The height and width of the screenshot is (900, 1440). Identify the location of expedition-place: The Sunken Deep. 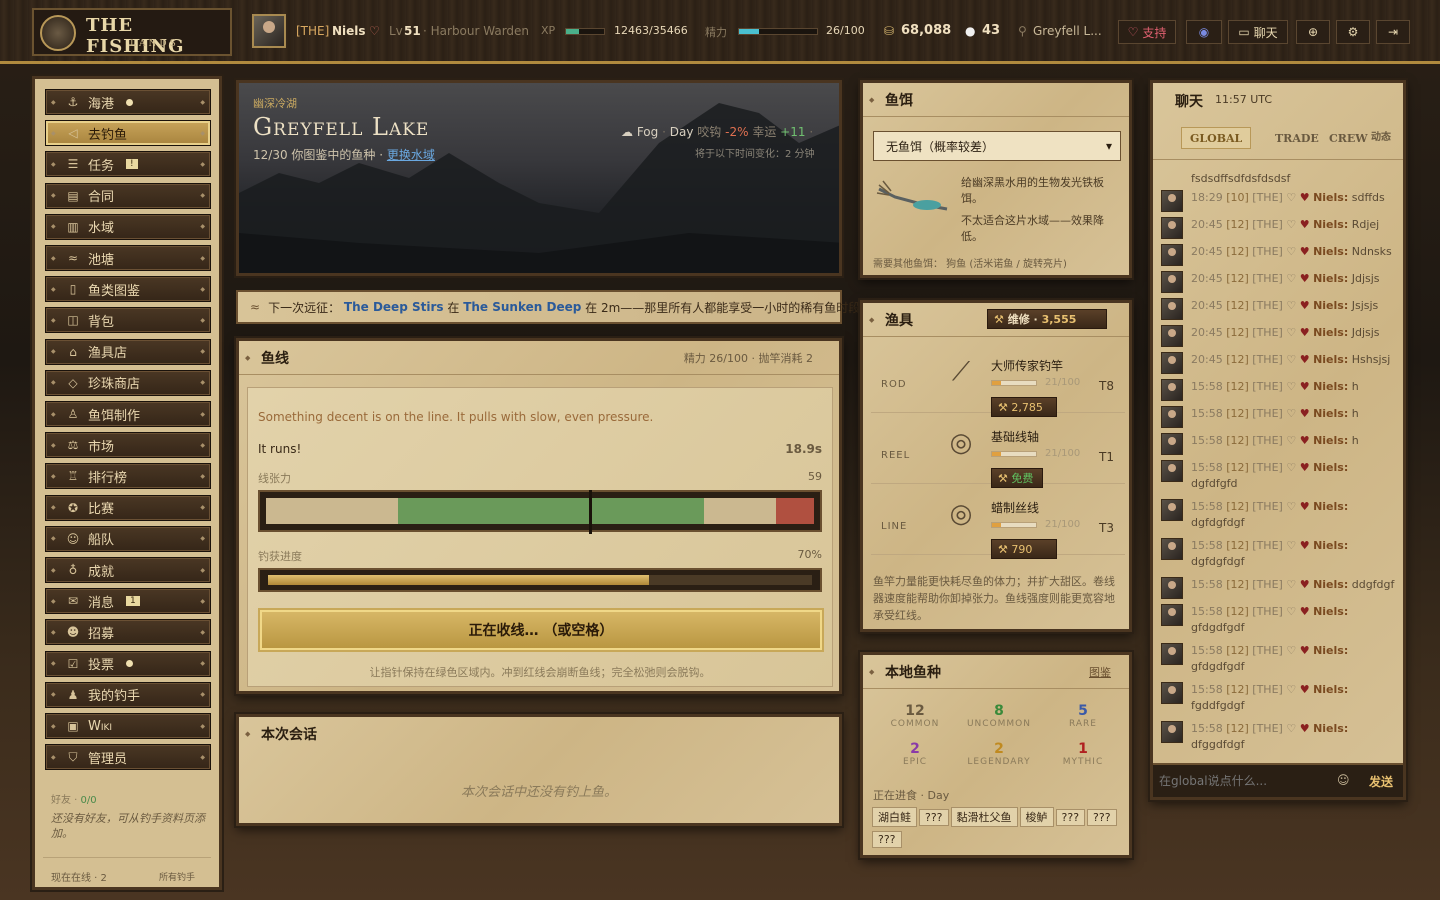
(522, 307).